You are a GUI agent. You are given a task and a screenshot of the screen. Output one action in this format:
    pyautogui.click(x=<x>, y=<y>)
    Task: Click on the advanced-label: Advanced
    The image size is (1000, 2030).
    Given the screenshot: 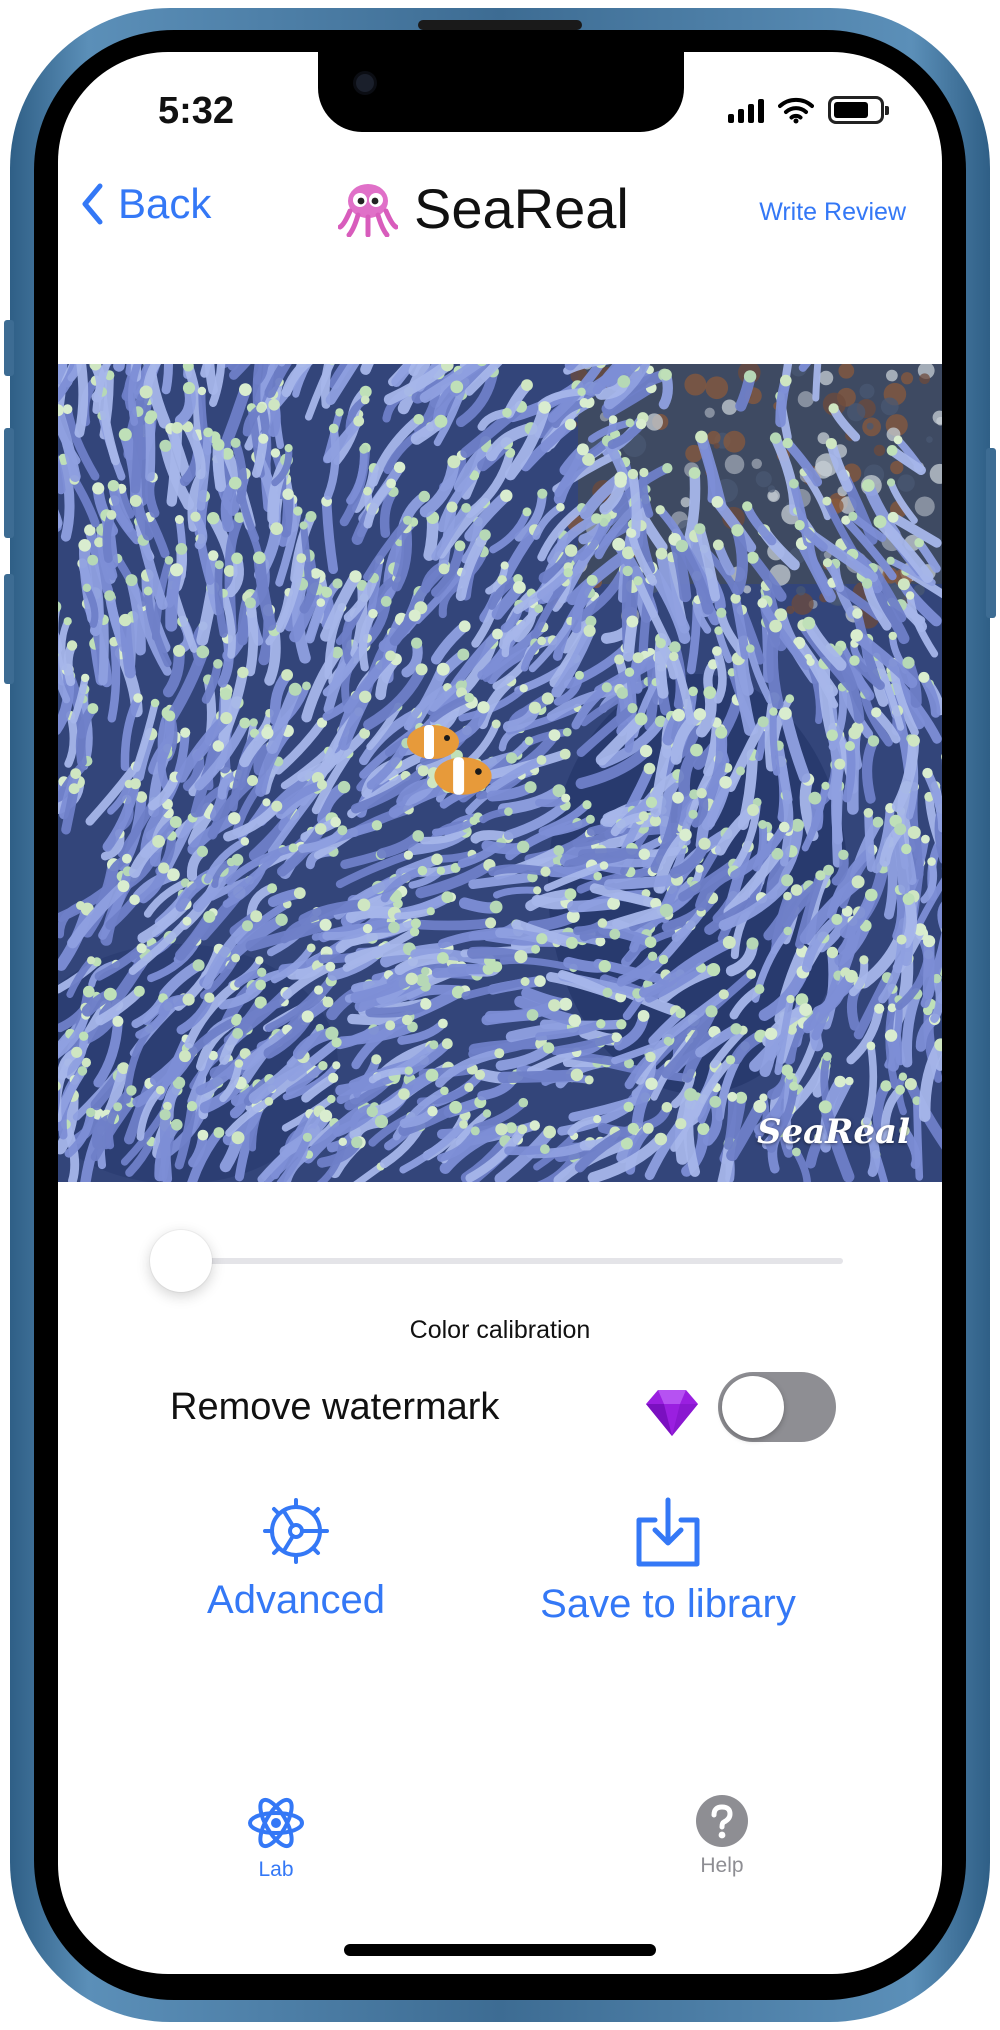 What is the action you would take?
    pyautogui.click(x=296, y=1600)
    